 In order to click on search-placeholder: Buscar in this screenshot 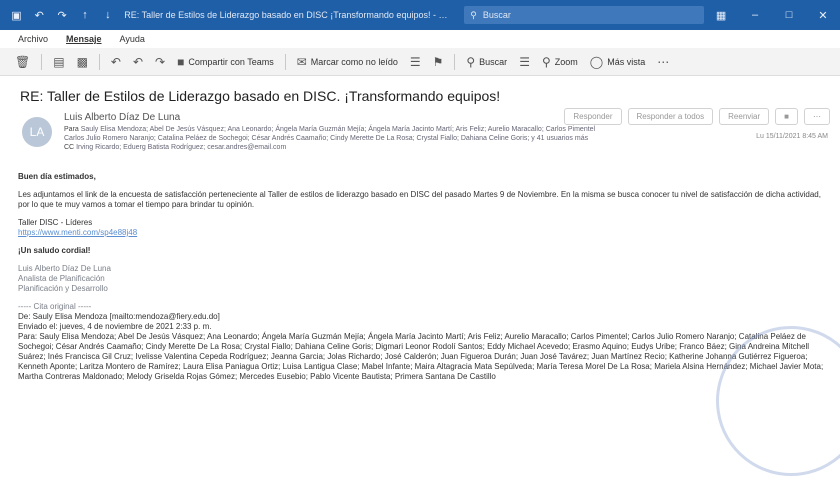, I will do `click(496, 15)`.